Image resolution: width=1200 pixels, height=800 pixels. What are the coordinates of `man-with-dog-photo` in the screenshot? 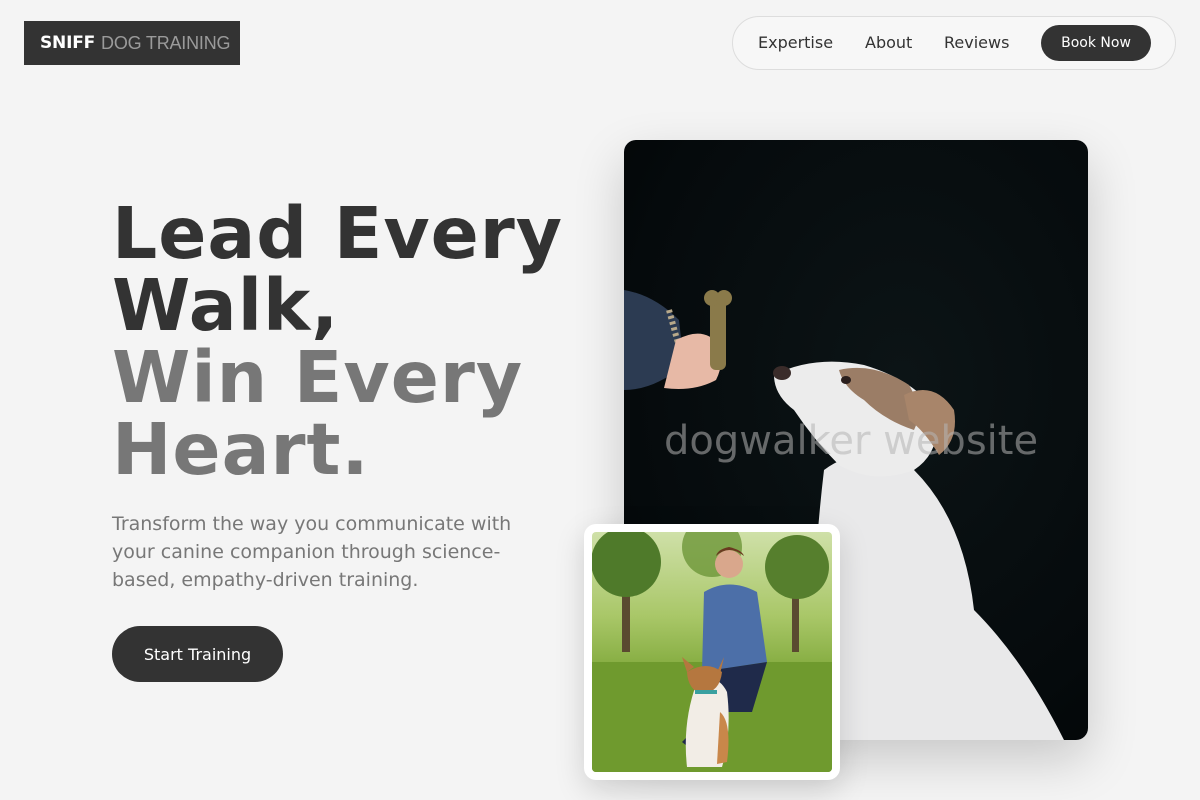 It's located at (712, 652).